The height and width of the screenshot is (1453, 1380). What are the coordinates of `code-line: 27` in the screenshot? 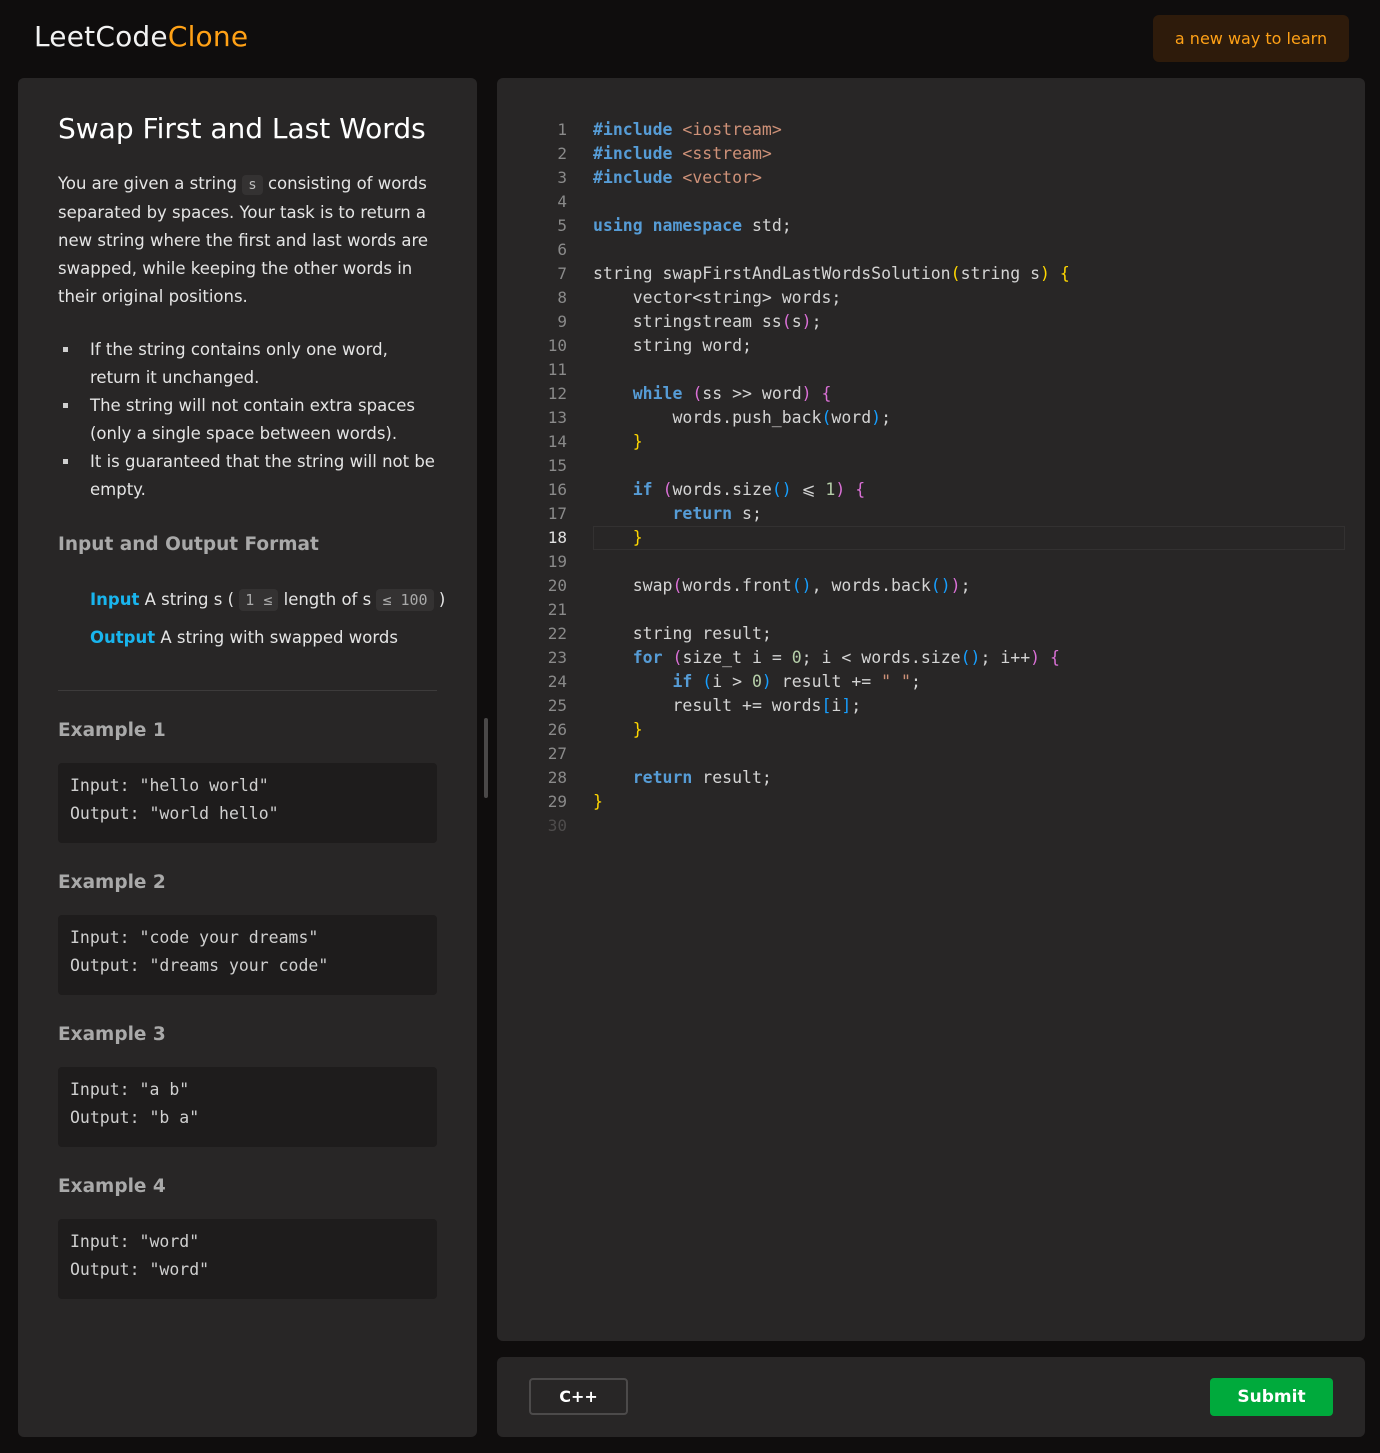 It's located at (931, 754).